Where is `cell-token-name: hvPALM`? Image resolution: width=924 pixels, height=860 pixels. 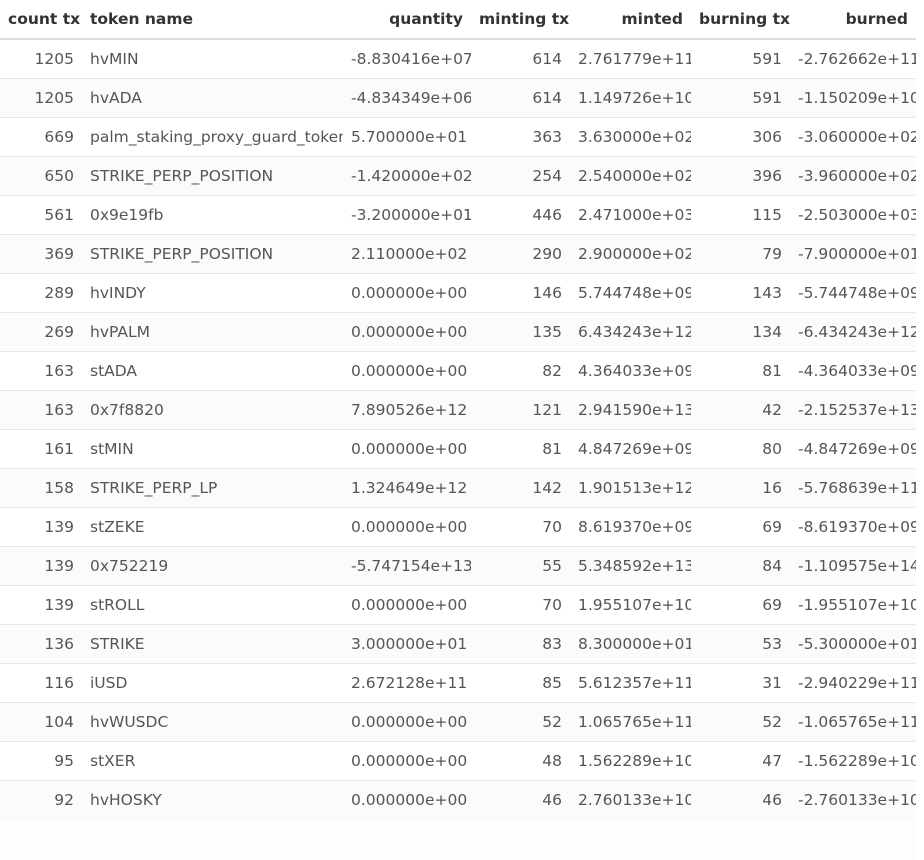
cell-token-name: hvPALM is located at coordinates (212, 332).